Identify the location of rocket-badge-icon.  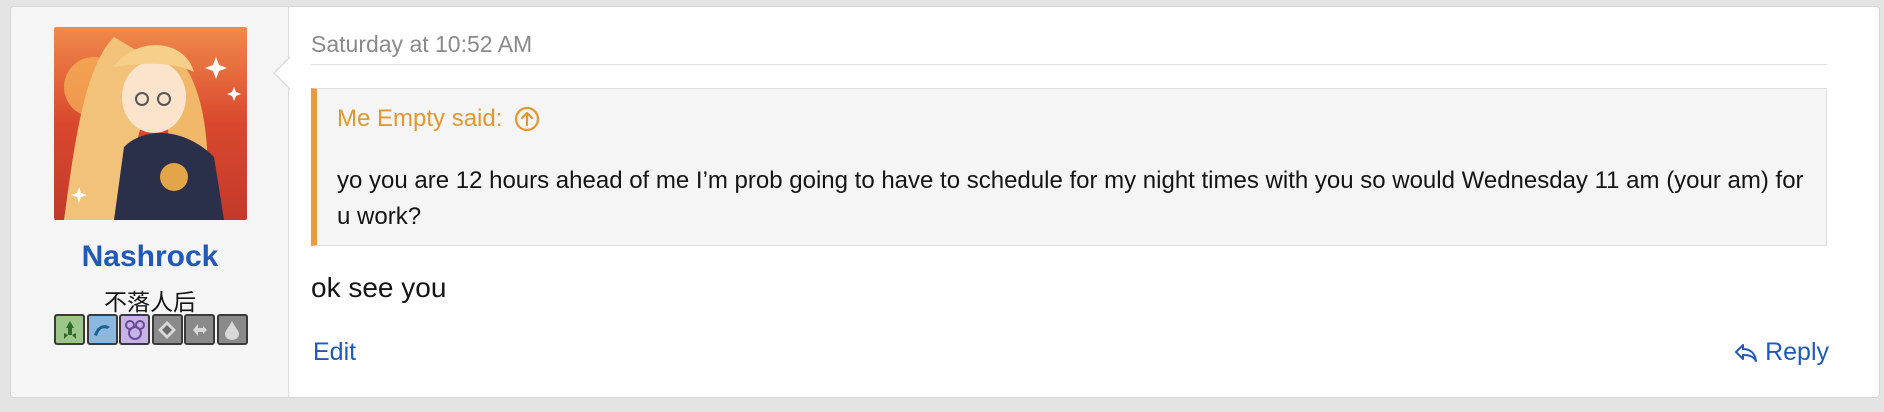
(69, 329).